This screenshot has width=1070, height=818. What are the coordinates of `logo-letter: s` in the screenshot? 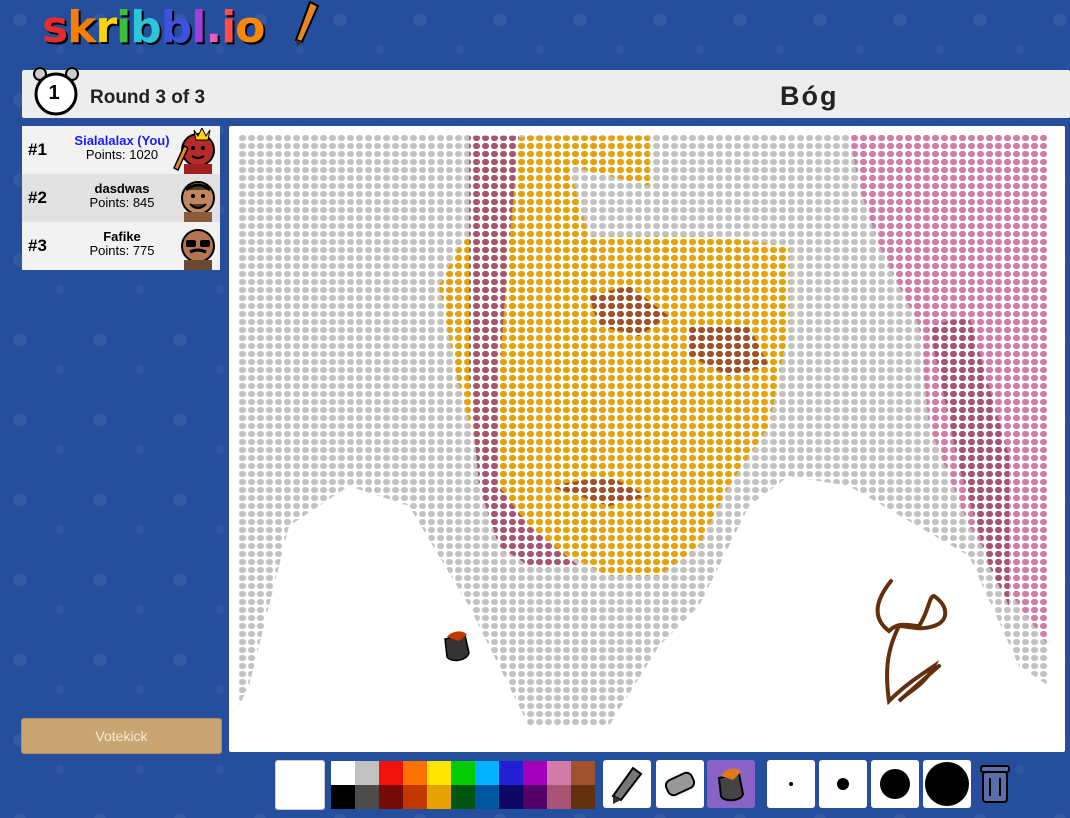 It's located at (55, 27).